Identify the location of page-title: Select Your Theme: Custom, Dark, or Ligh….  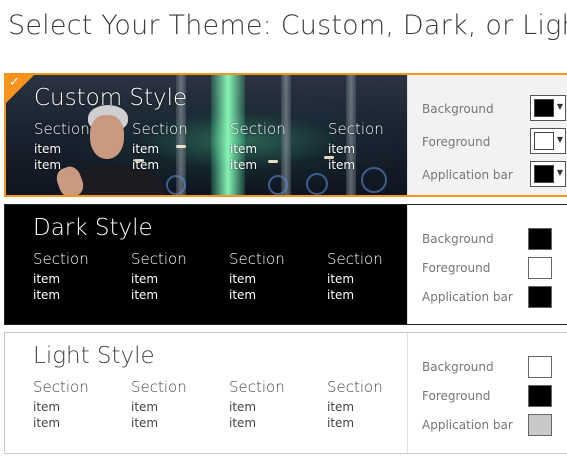
(287, 25).